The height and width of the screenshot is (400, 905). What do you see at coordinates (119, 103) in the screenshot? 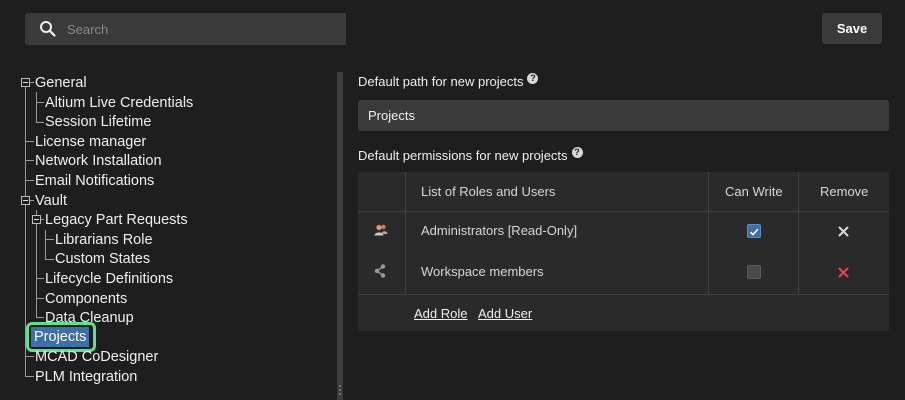
I see `tree-item-altium-live-credentials: Altium Live Credentials` at bounding box center [119, 103].